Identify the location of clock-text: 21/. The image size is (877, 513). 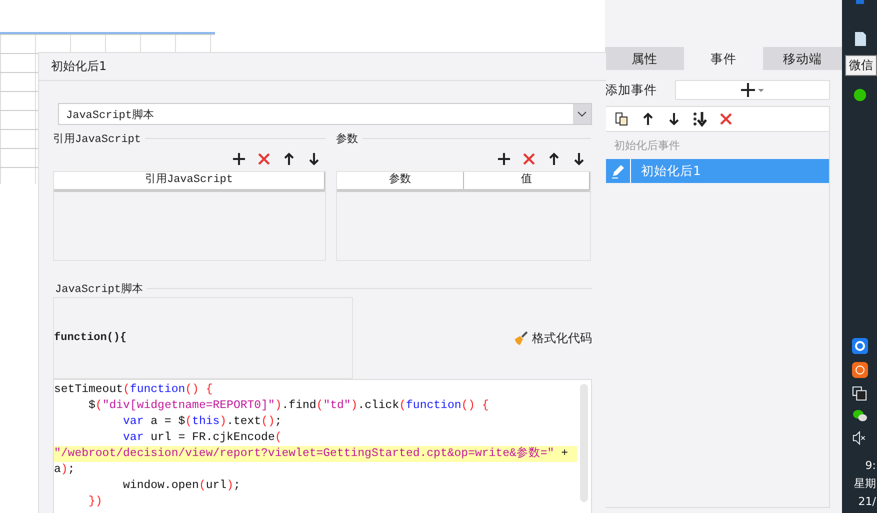
(867, 502).